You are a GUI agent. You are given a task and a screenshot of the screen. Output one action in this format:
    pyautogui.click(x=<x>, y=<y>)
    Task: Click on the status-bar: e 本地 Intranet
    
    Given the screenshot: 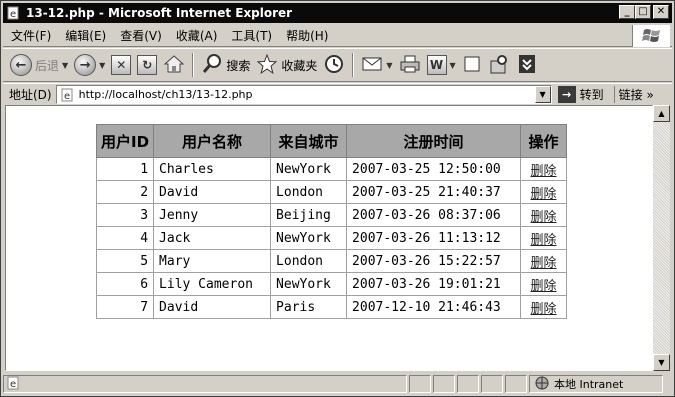 What is the action you would take?
    pyautogui.click(x=337, y=384)
    